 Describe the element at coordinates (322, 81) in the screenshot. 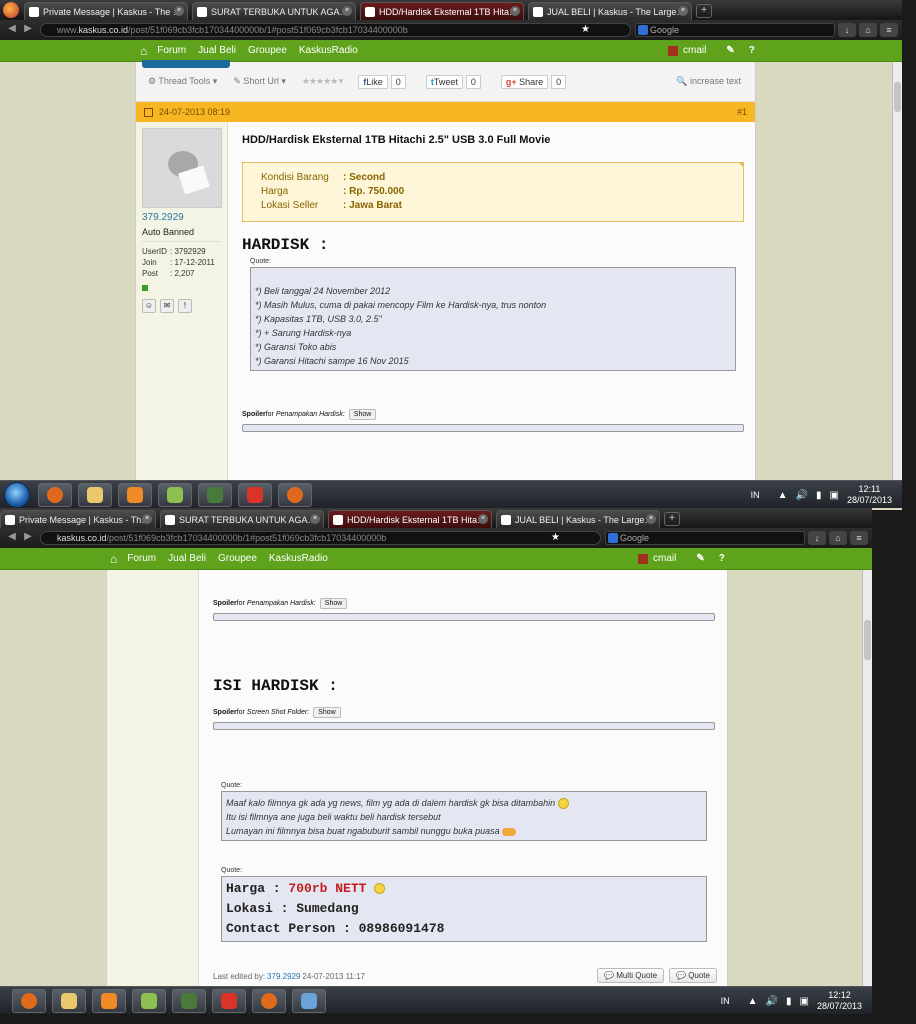

I see `rating-stars: ★★★★★ ▾` at that location.